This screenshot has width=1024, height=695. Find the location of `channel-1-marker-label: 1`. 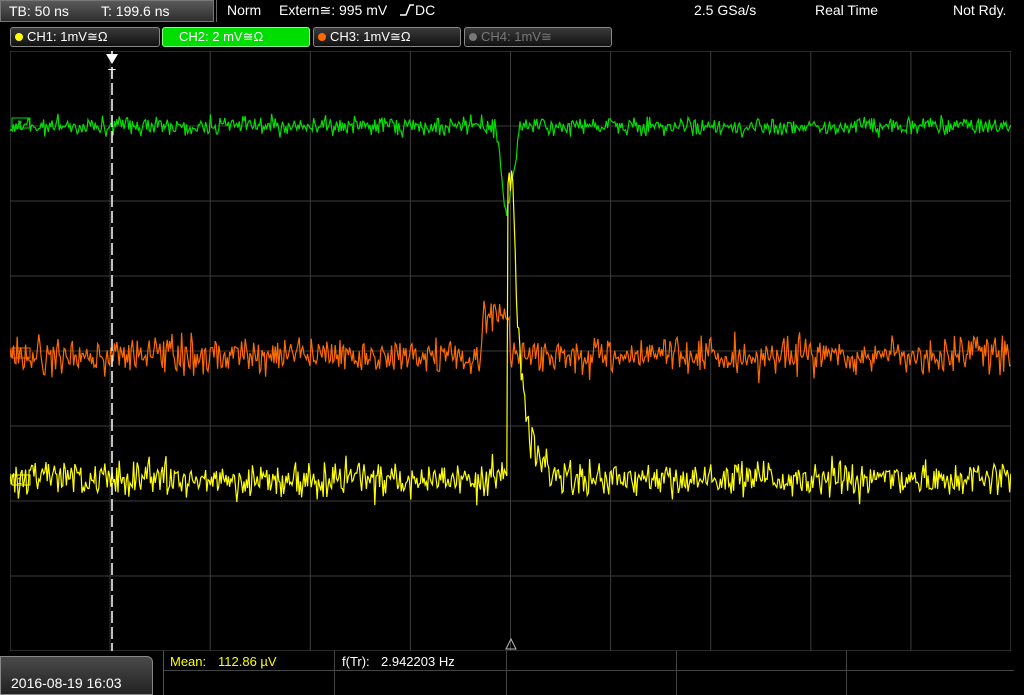

channel-1-marker-label: 1 is located at coordinates (19, 481).